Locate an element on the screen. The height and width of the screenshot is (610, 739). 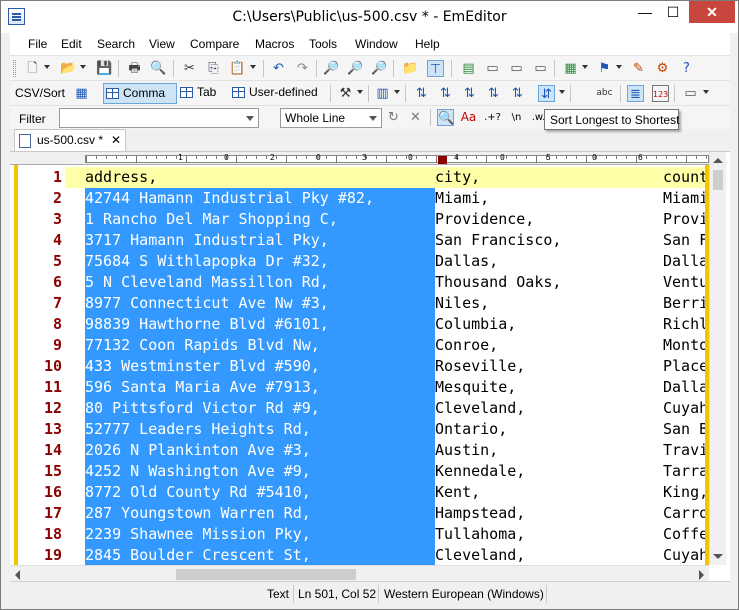
ruler-icon: 123 is located at coordinates (660, 93).